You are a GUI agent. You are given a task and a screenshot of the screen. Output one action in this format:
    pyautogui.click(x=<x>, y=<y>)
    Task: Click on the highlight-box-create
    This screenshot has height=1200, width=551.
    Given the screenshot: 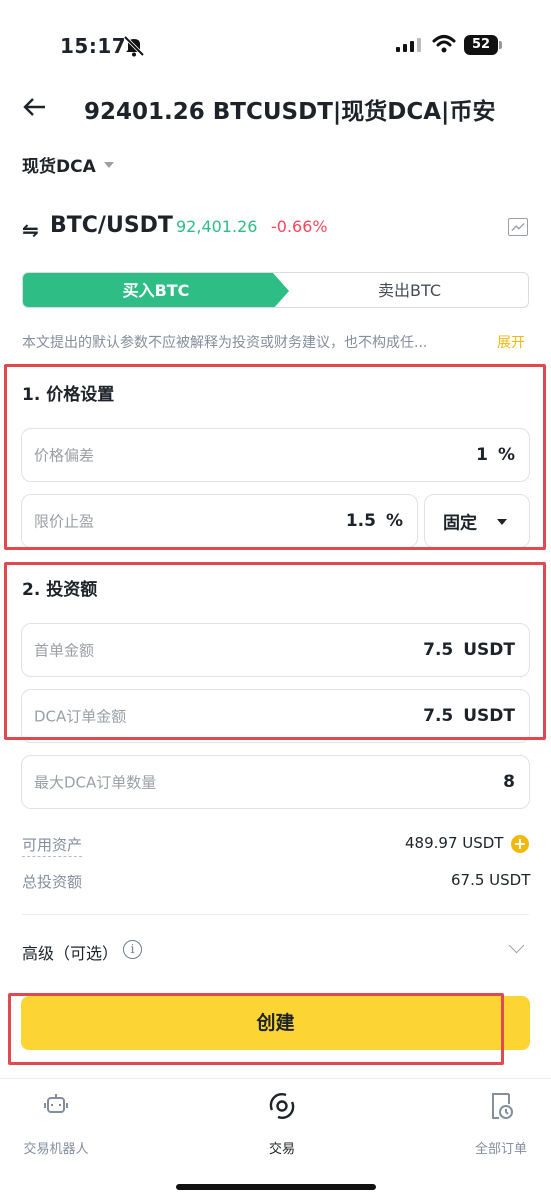 What is the action you would take?
    pyautogui.click(x=256, y=1029)
    